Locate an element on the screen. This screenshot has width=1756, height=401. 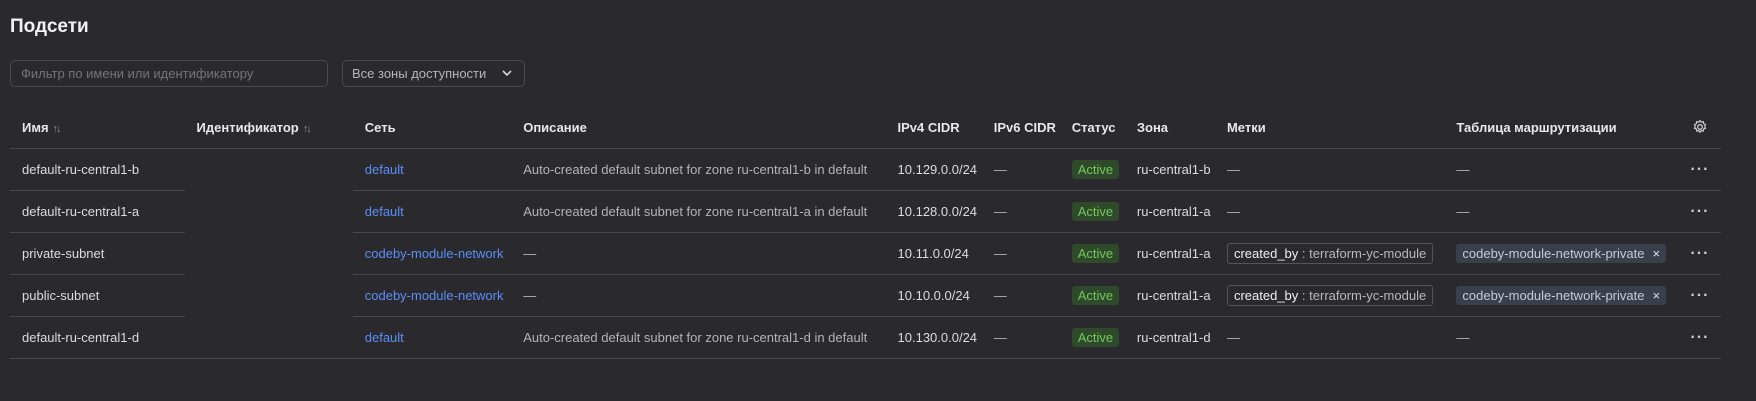
column-header-route-table: Таблица маршрутизации is located at coordinates (1561, 127).